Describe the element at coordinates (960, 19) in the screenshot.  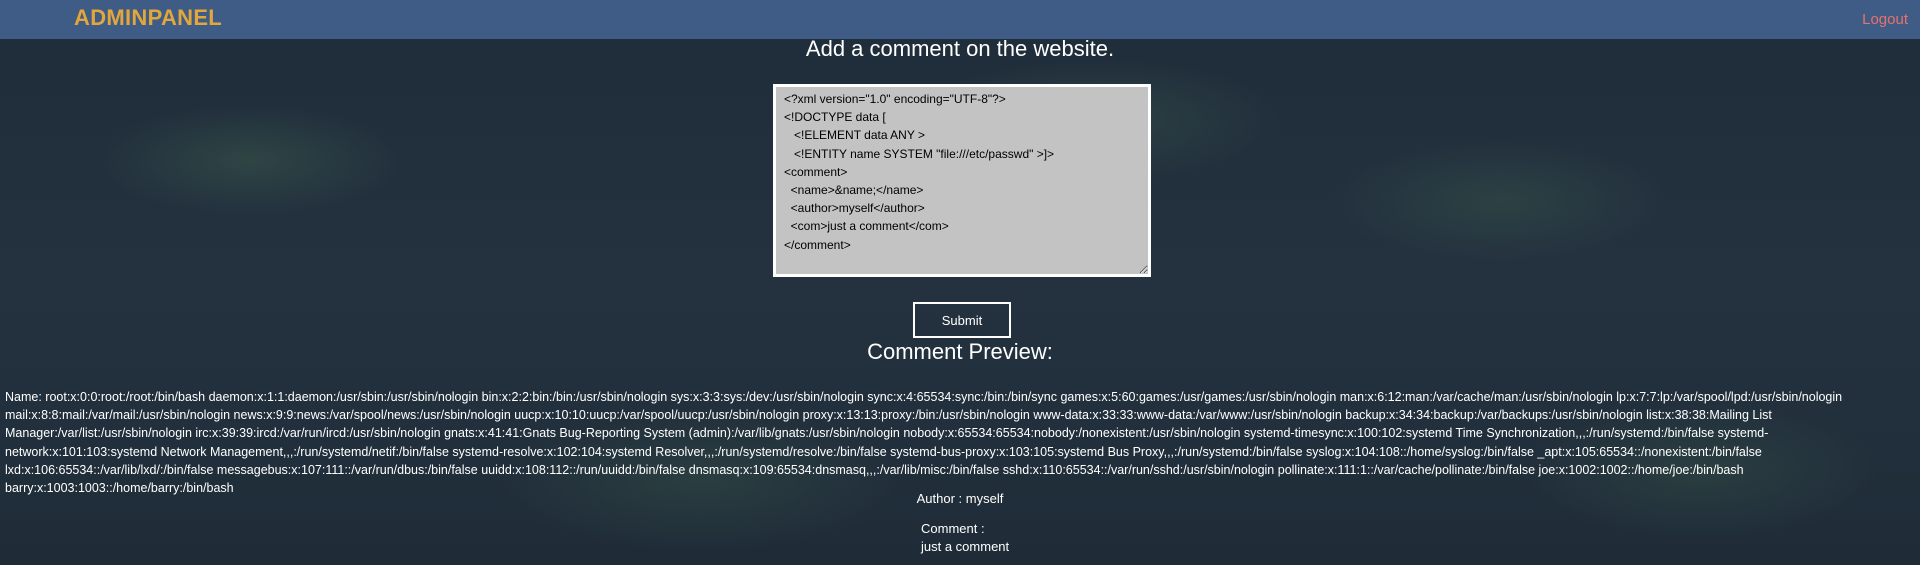
I see `top-navbar: ADMINPANEL Logout` at that location.